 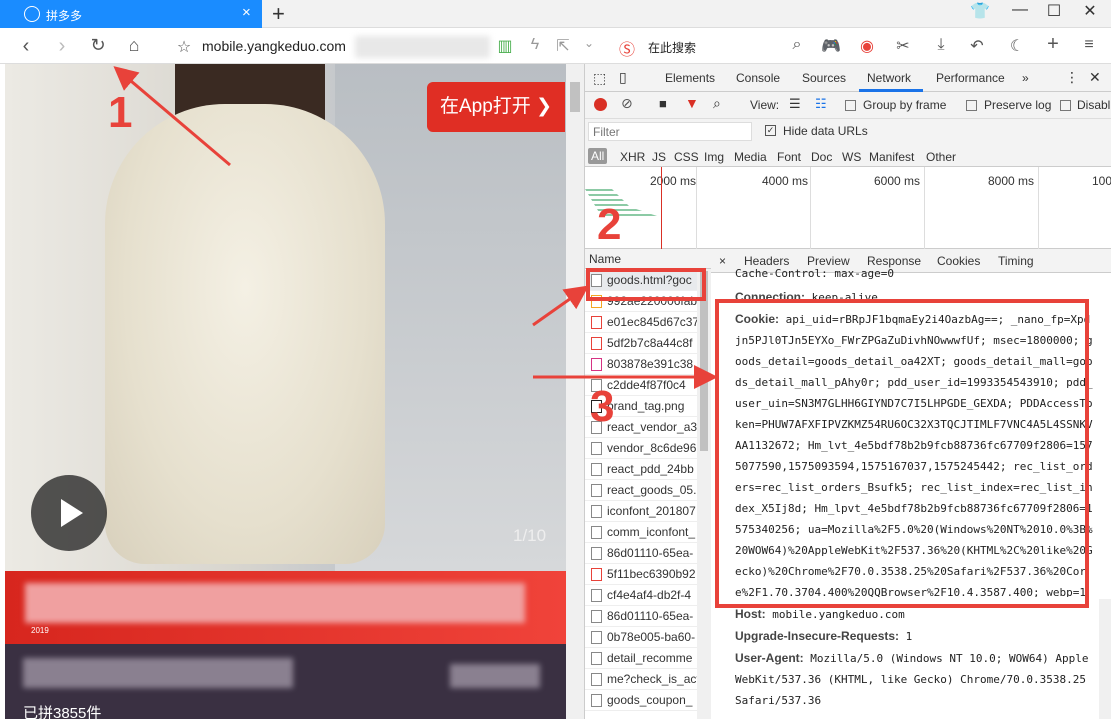 I want to click on network-timeline: 2000 ms 4000 ms 6000 ms 8000 ms 100, so click(x=848, y=208).